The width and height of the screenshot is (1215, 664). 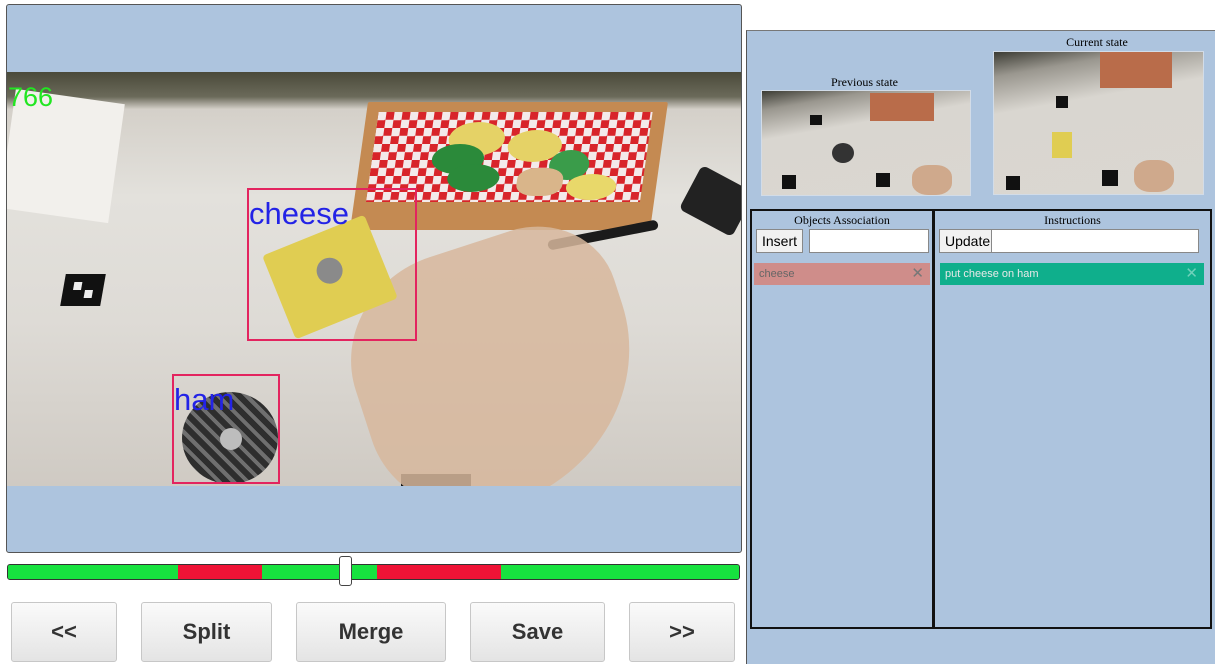 What do you see at coordinates (1072, 220) in the screenshot?
I see `instructions-title: Instructions` at bounding box center [1072, 220].